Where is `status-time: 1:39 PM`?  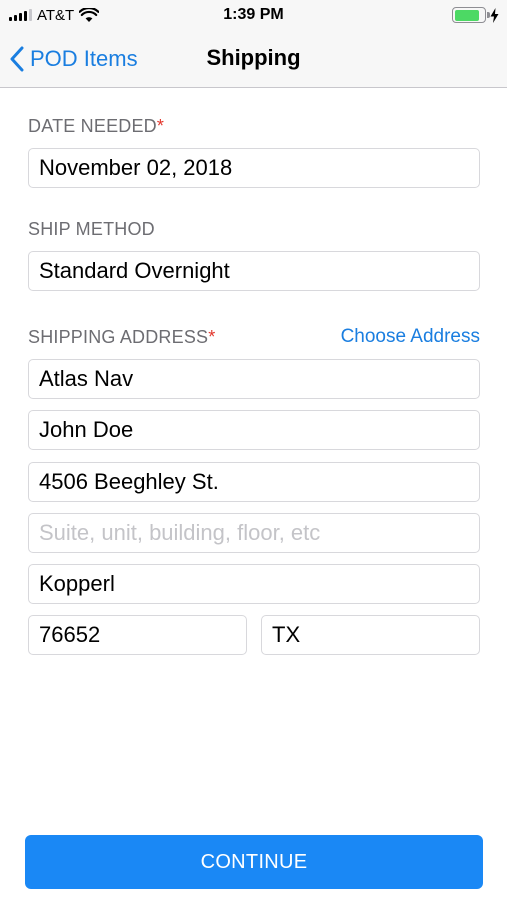 status-time: 1:39 PM is located at coordinates (253, 14).